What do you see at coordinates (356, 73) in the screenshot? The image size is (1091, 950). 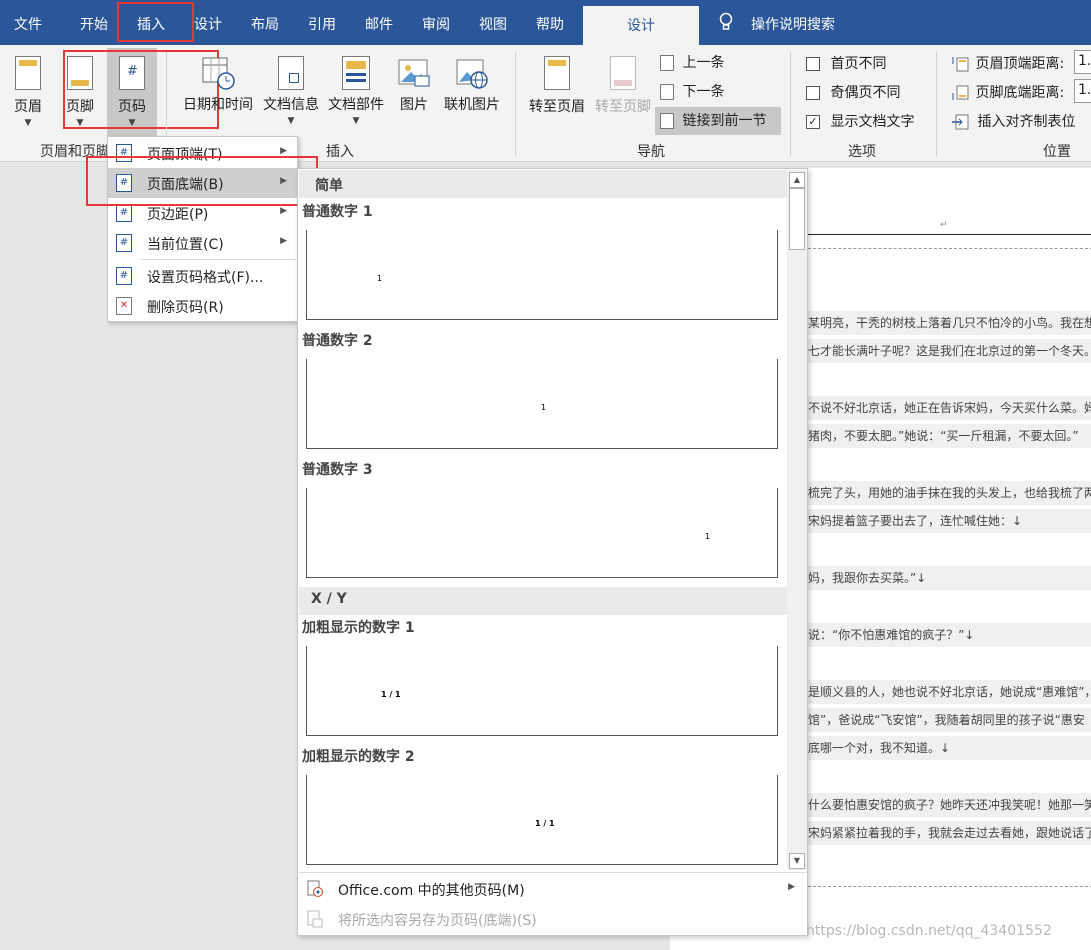 I see `quick-parts-icon` at bounding box center [356, 73].